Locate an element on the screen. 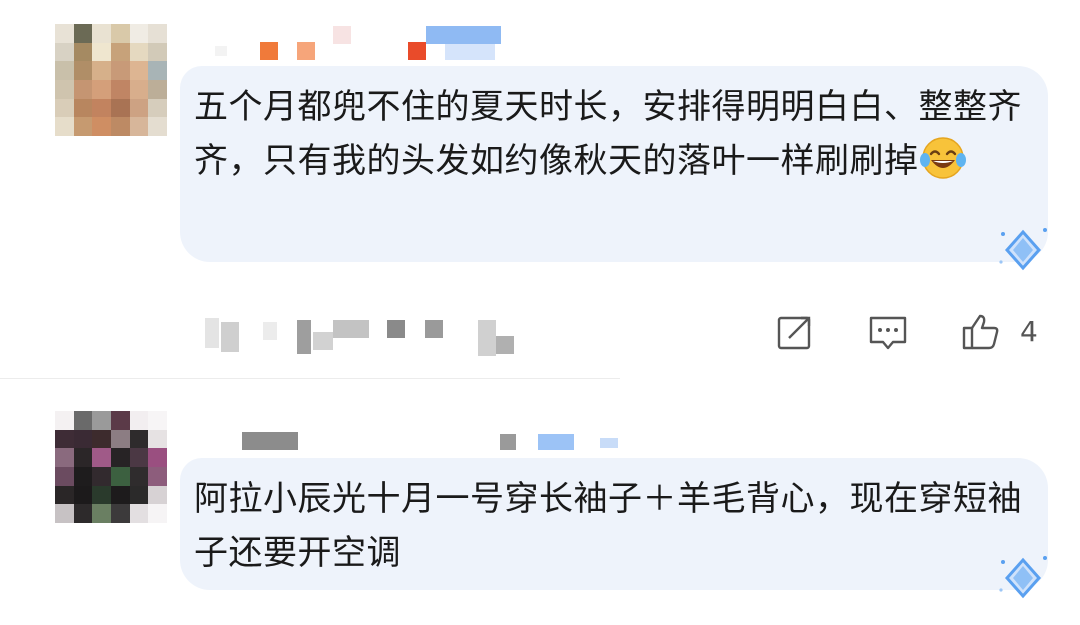 The height and width of the screenshot is (625, 1080). comment-text: 阿拉小辰光十月一号穿长袖子＋羊毛背心，现在穿短袖子还要开空调 is located at coordinates (608, 526).